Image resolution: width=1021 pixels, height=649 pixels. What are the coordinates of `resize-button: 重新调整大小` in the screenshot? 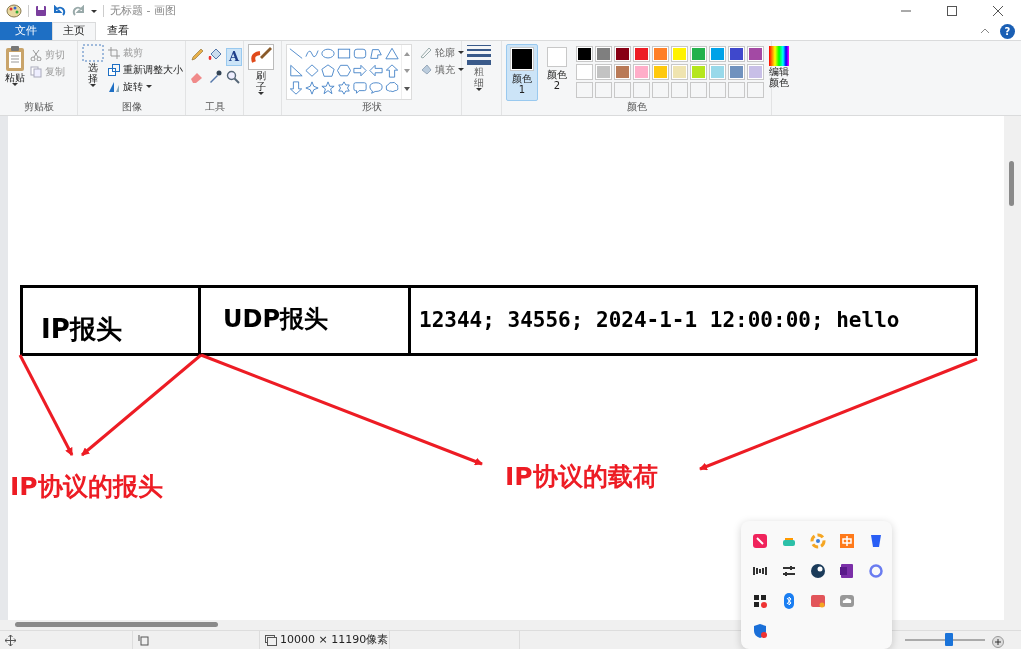 It's located at (145, 69).